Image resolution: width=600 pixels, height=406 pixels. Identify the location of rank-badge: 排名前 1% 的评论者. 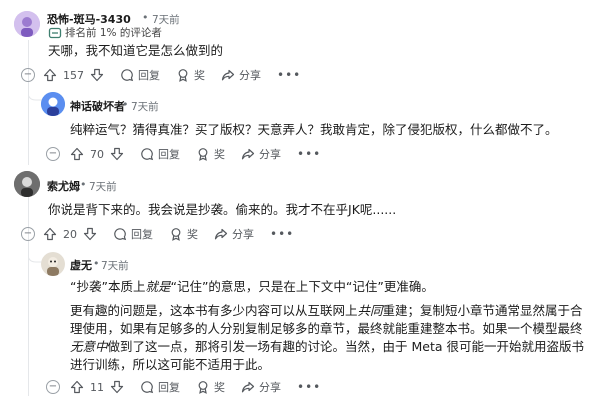
(105, 32).